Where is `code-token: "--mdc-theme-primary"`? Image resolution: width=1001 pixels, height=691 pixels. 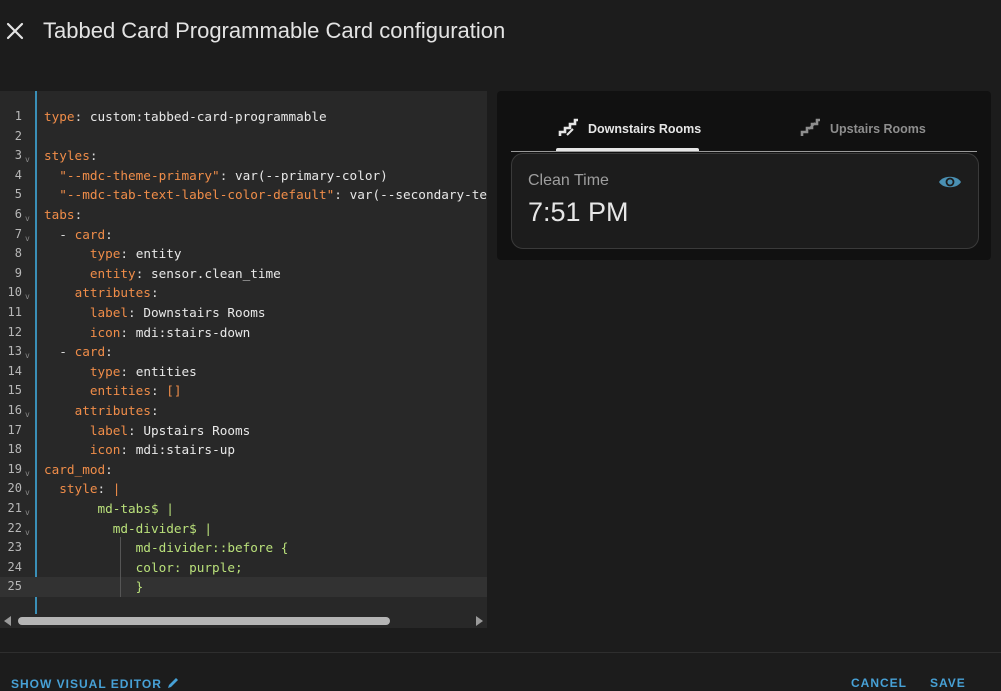
code-token: "--mdc-theme-primary" is located at coordinates (139, 175).